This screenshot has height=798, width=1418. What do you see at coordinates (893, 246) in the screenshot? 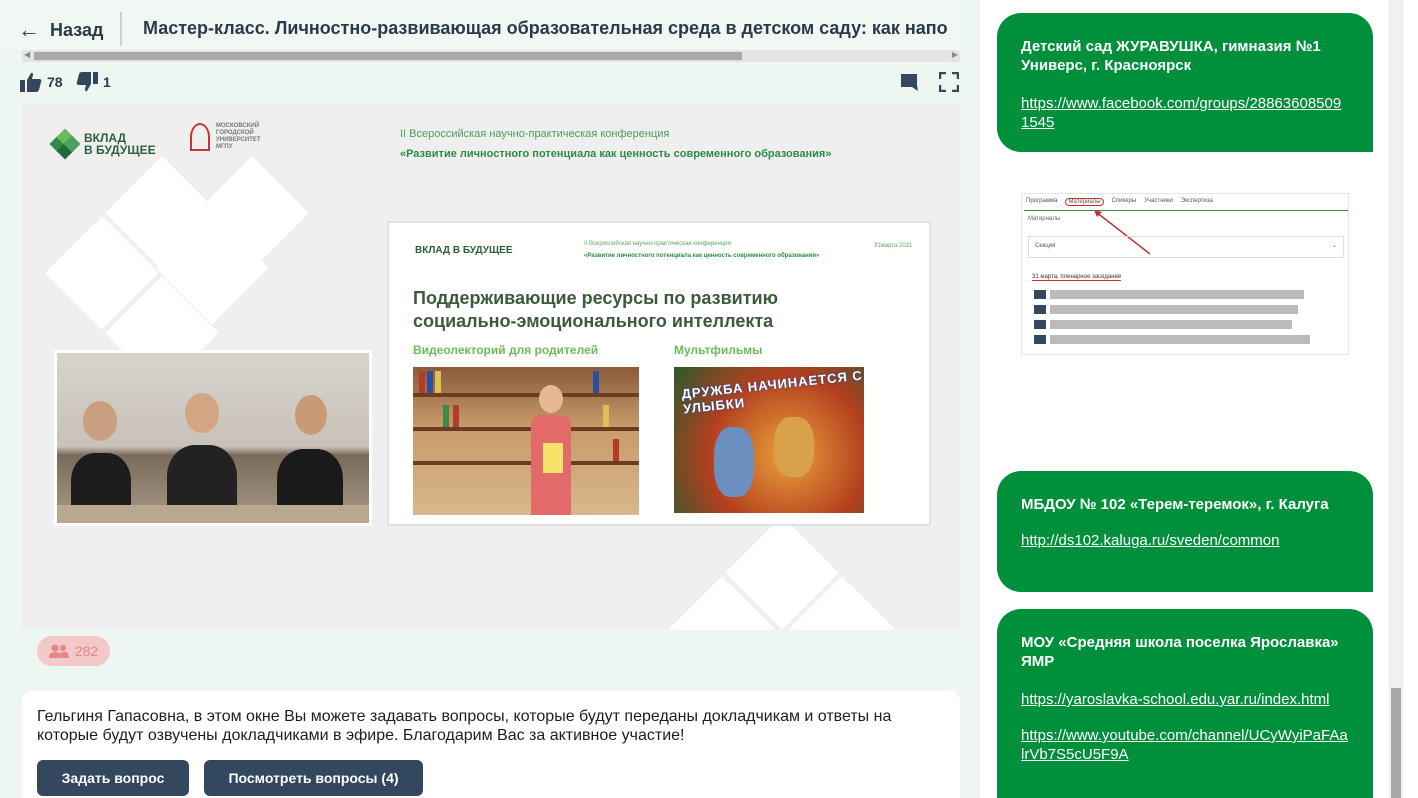
I see `slide-date: 31марта 2021` at bounding box center [893, 246].